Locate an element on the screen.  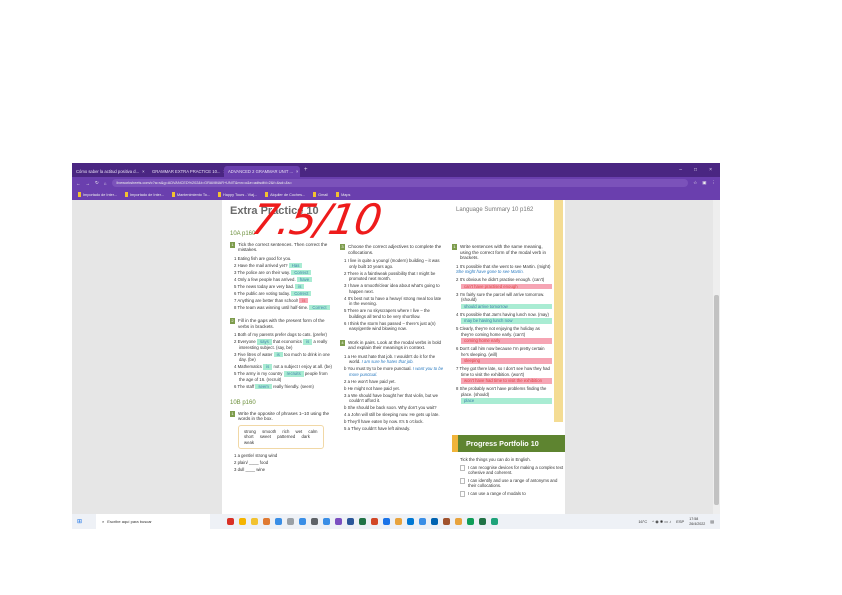
item-number: 8 is located at coordinates (235, 307).